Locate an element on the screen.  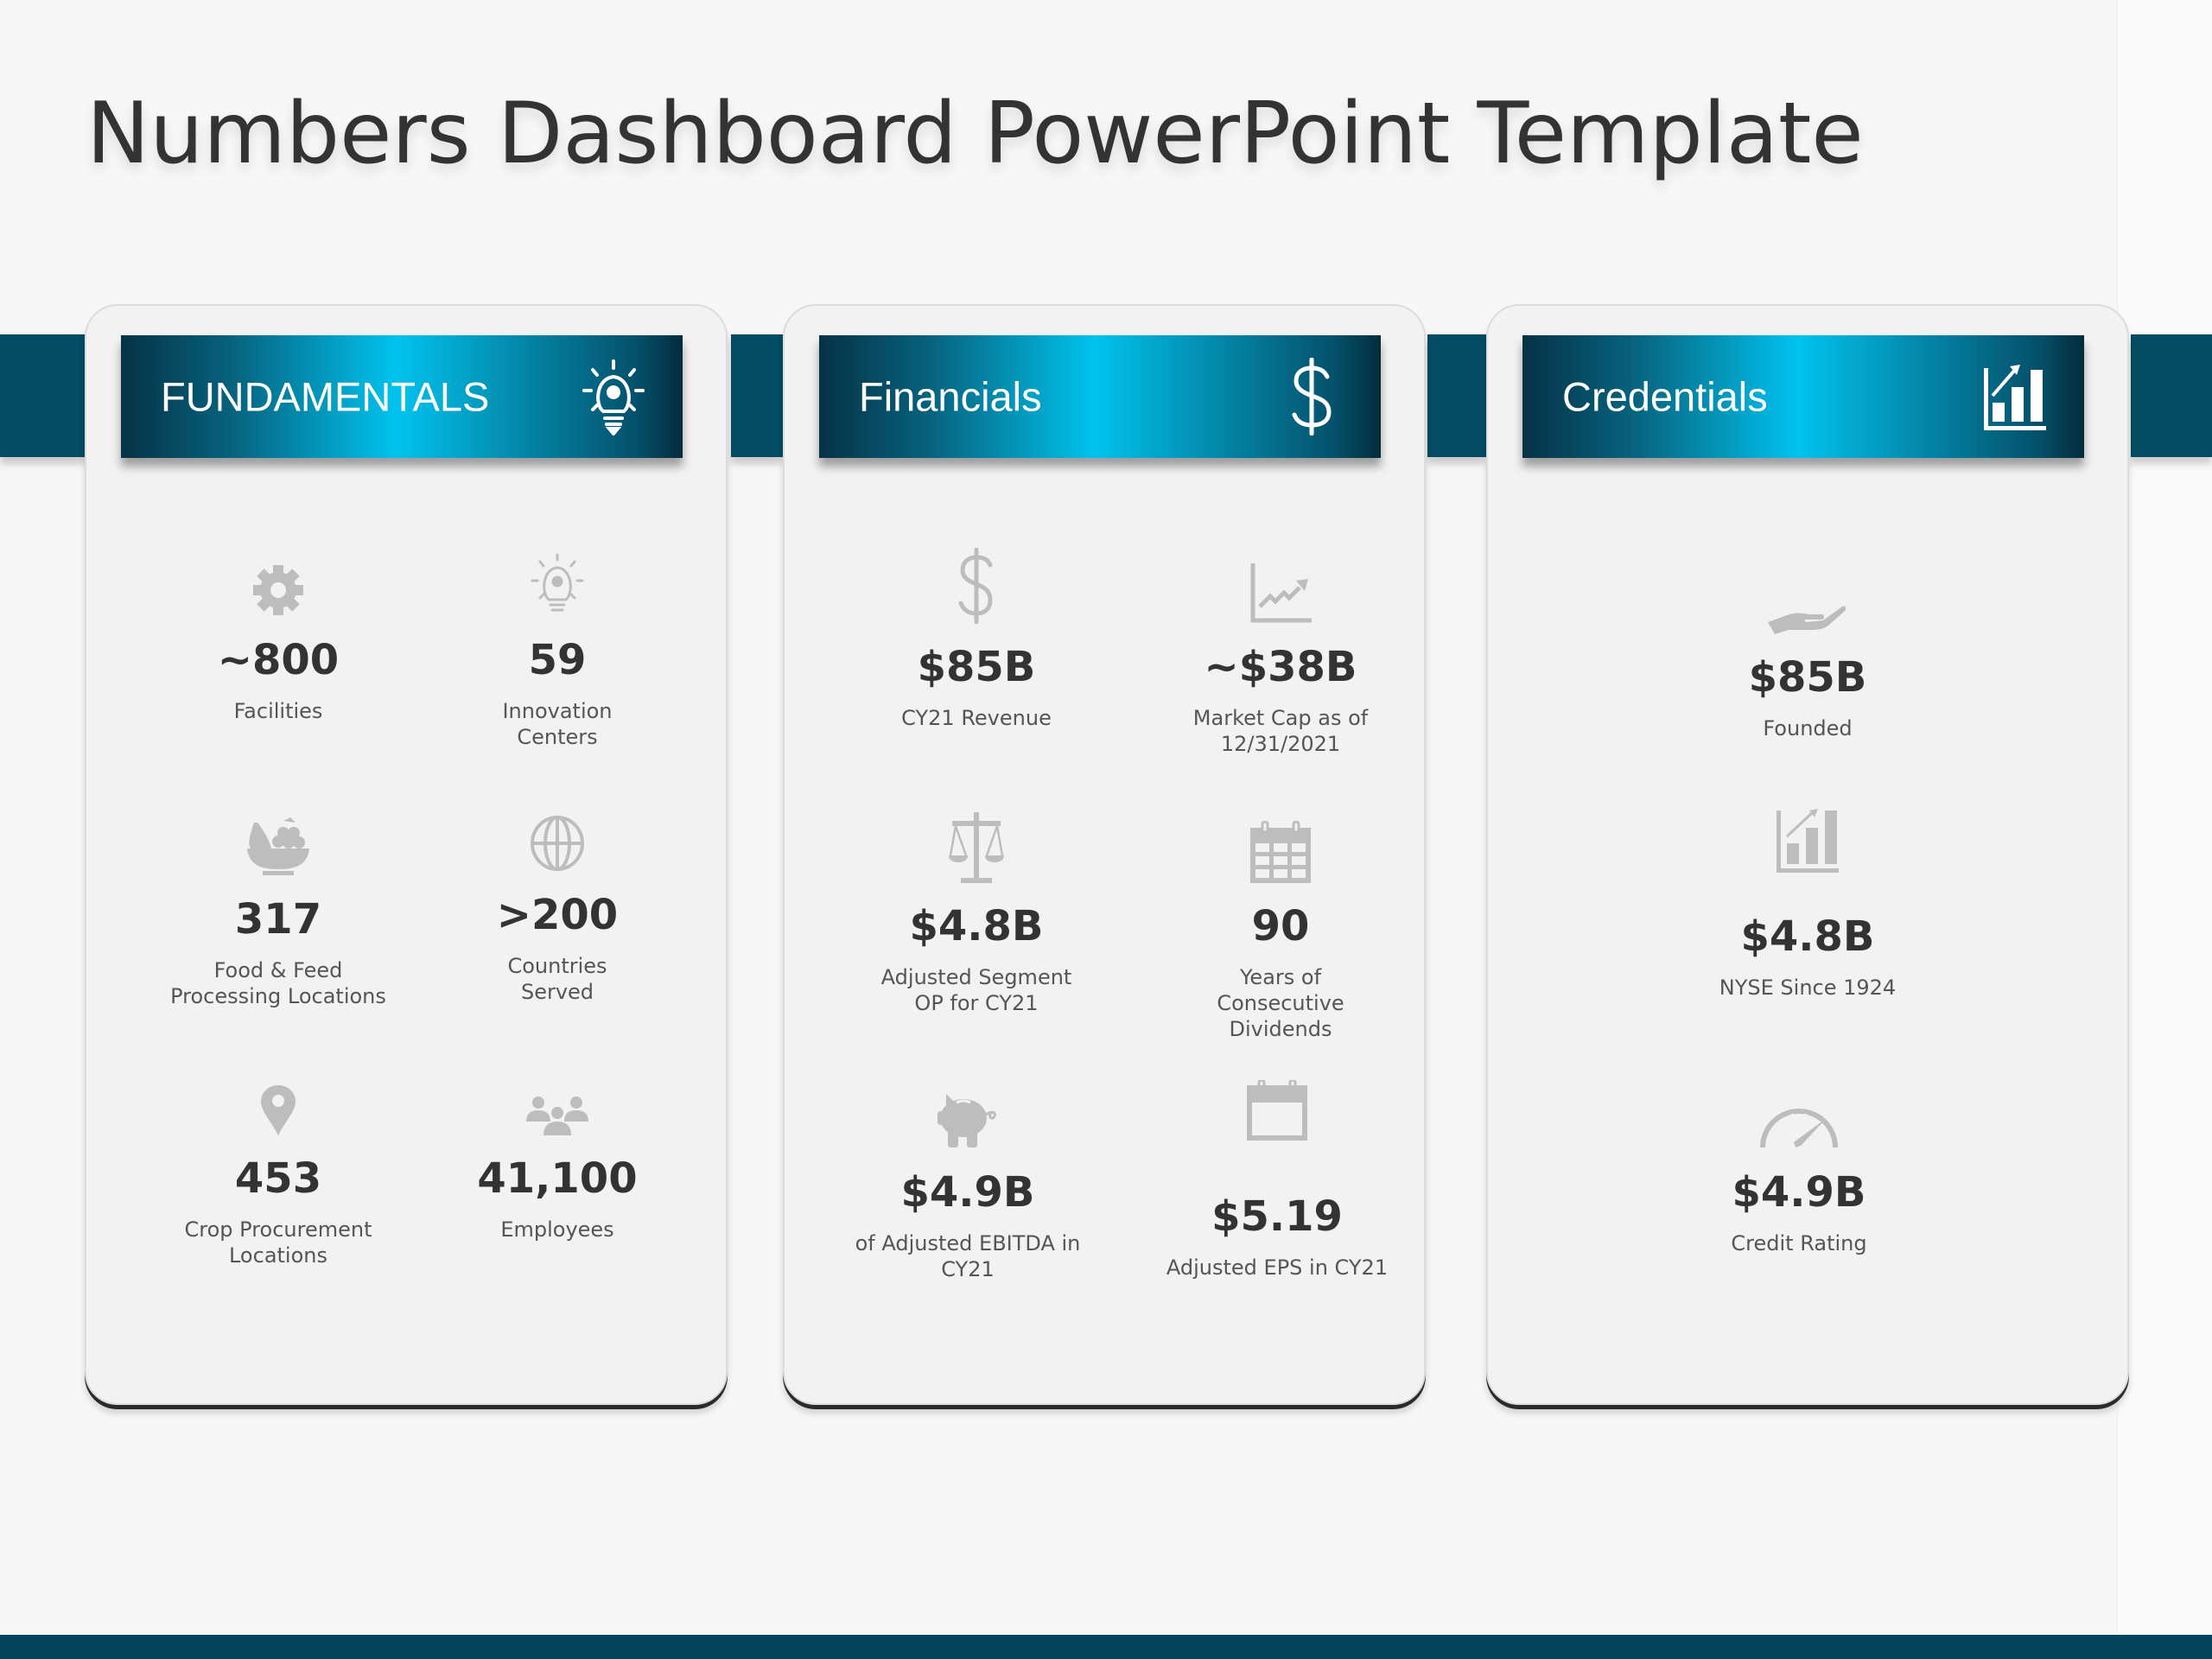
stat-processing-locations: 317 Food & Feed Processing Locations is located at coordinates (278, 899).